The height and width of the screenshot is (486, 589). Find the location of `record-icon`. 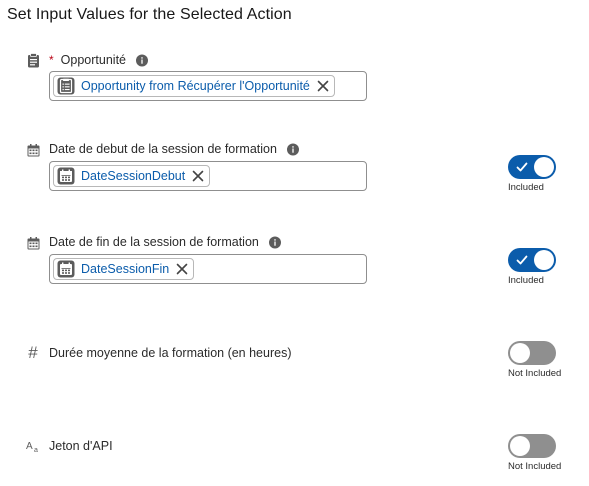

record-icon is located at coordinates (66, 86).